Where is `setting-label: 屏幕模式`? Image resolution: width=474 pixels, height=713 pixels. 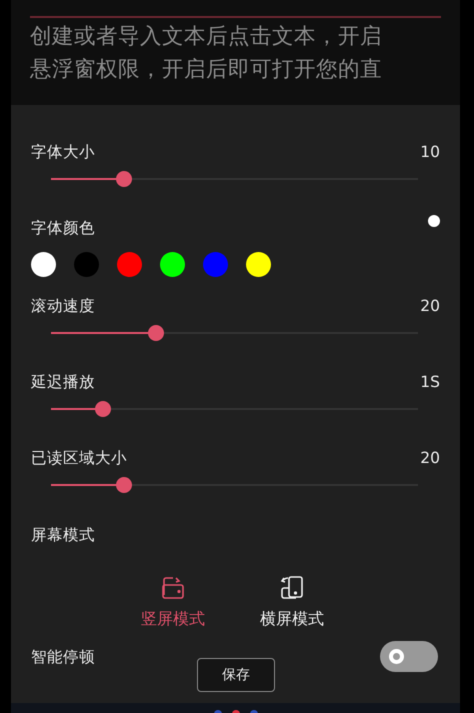 setting-label: 屏幕模式 is located at coordinates (63, 535).